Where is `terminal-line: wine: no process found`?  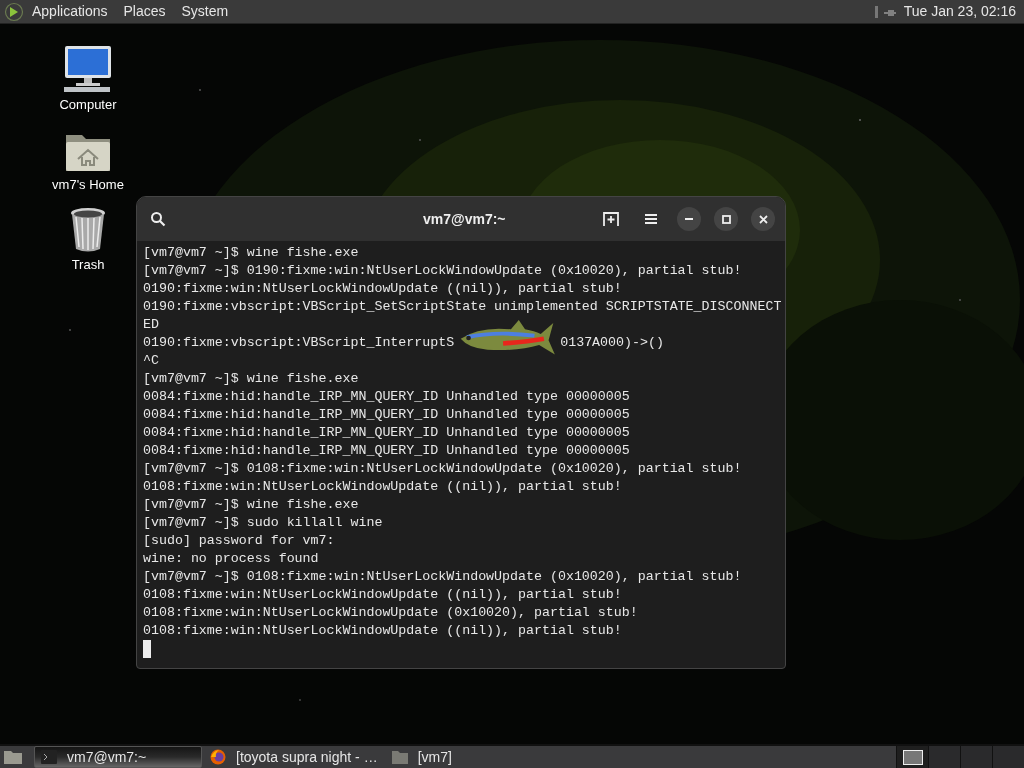 terminal-line: wine: no process found is located at coordinates (231, 559).